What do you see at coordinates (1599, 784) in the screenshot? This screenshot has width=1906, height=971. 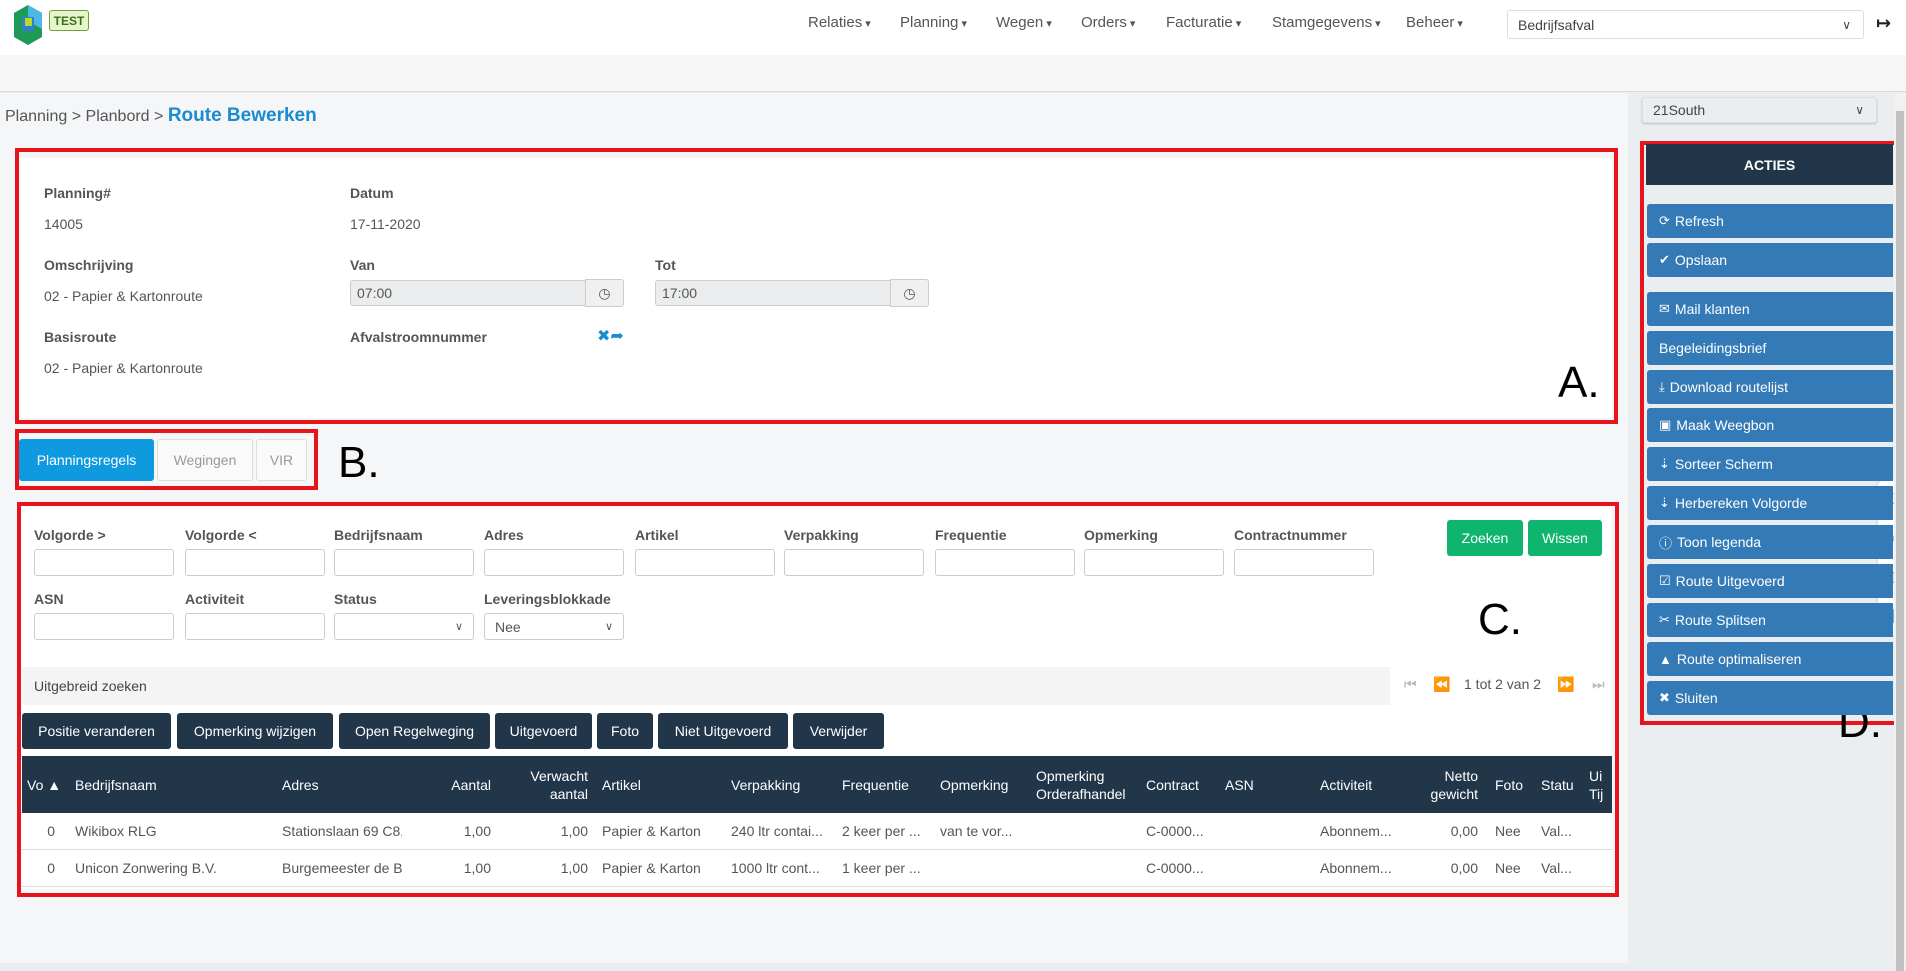 I see `column-header: Ui Tij` at bounding box center [1599, 784].